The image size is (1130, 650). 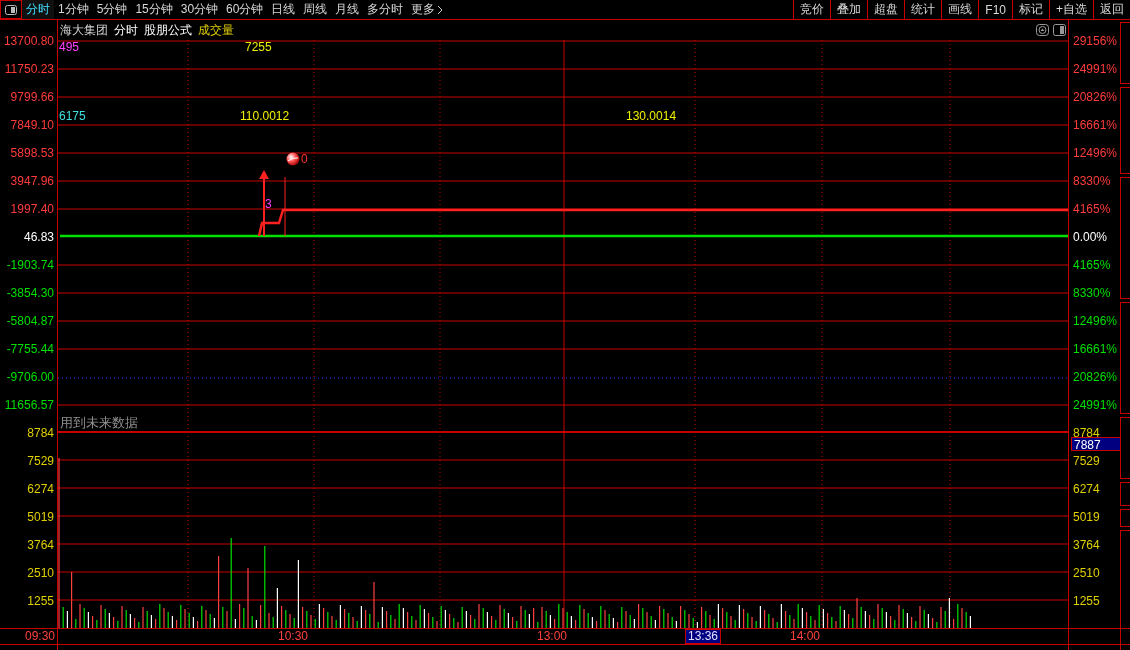 What do you see at coordinates (28, 41) in the screenshot?
I see `price-axis-label: 13700.80` at bounding box center [28, 41].